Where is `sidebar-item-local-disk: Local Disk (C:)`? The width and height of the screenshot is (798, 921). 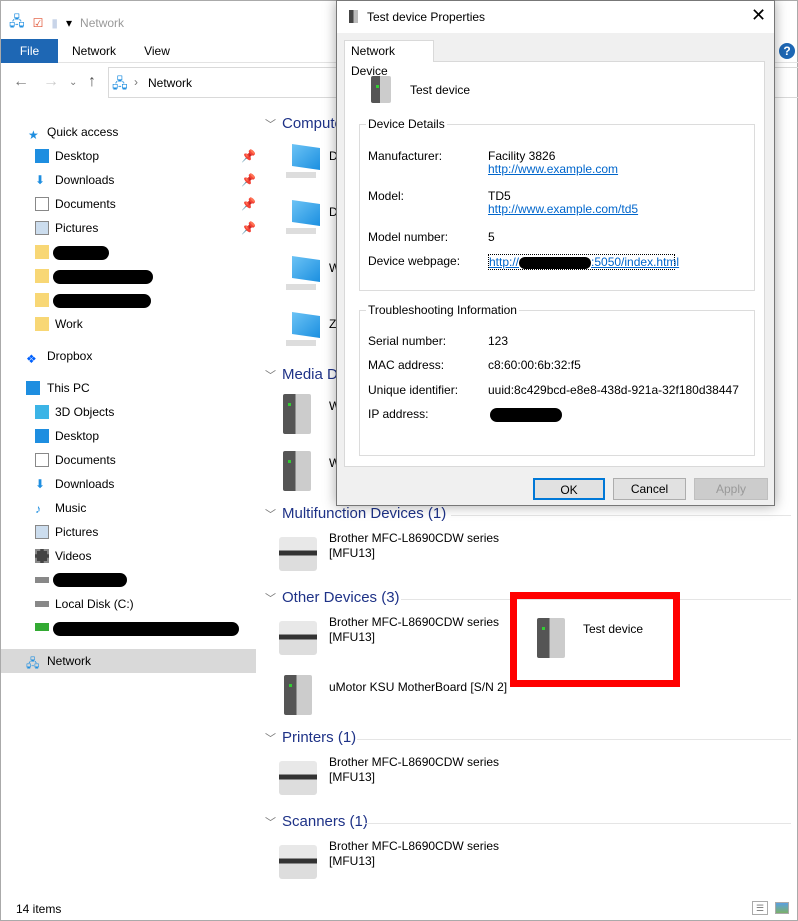
sidebar-item-local-disk: Local Disk (C:) is located at coordinates (128, 604).